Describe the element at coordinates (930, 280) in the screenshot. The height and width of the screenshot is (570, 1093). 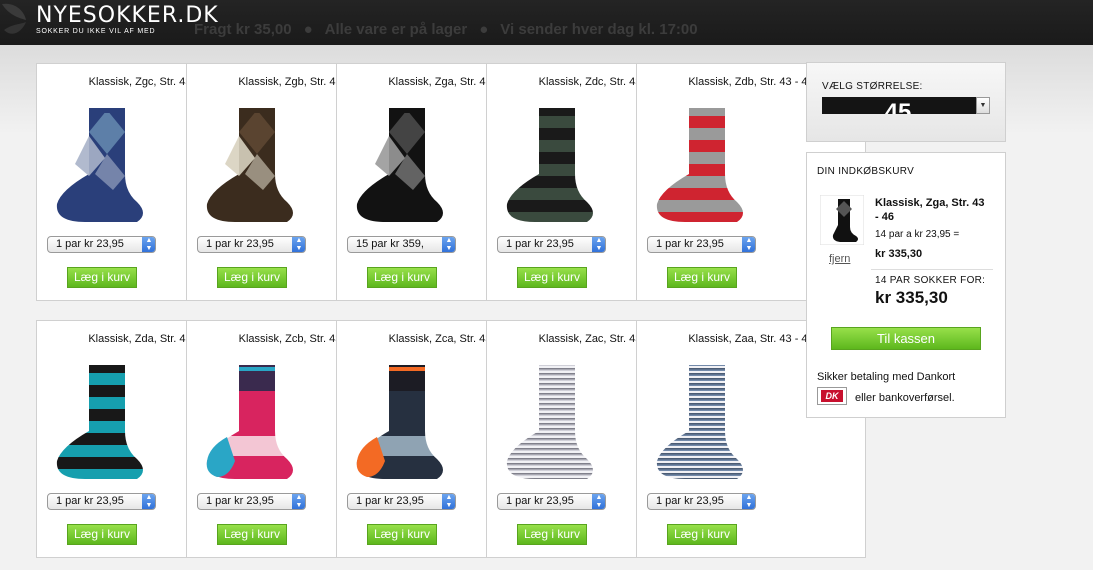
I see `cart-summary-label: 14 PAR SOKKER FOR:` at that location.